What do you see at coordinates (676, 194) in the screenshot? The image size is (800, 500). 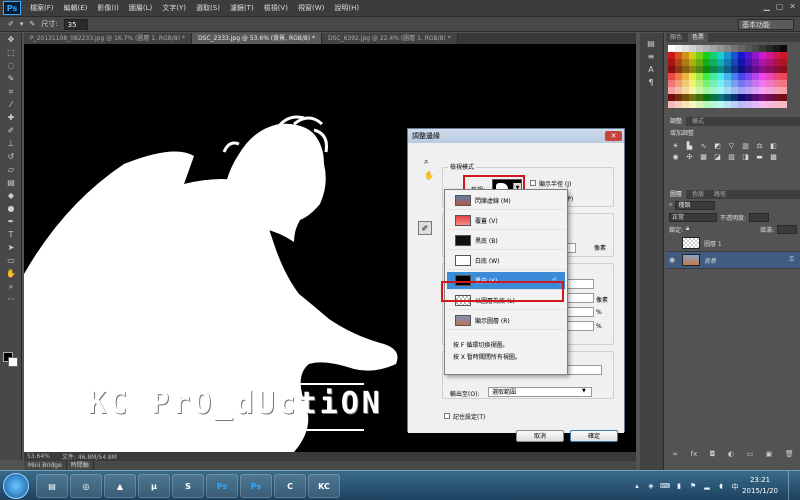 I see `tab-layers: 圖層` at bounding box center [676, 194].